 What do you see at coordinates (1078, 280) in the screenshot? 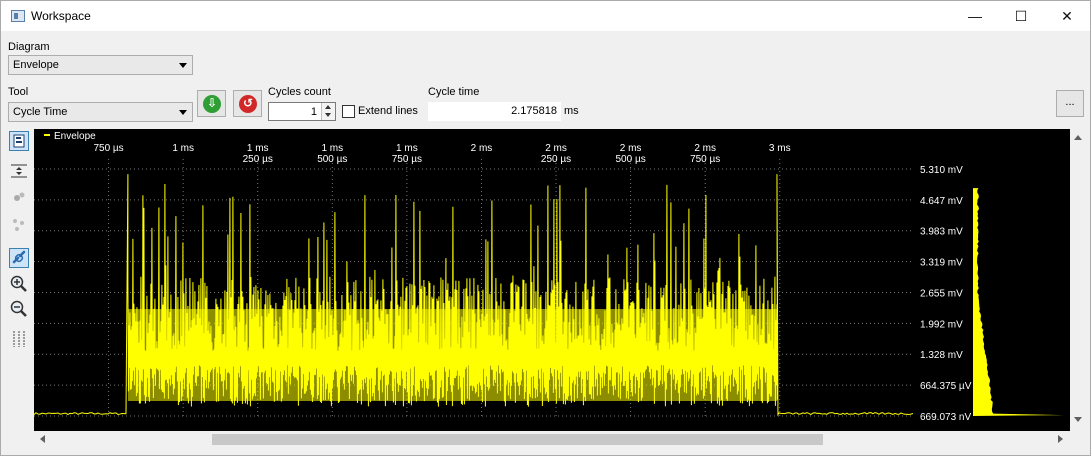
I see `vertical-scrollbar` at bounding box center [1078, 280].